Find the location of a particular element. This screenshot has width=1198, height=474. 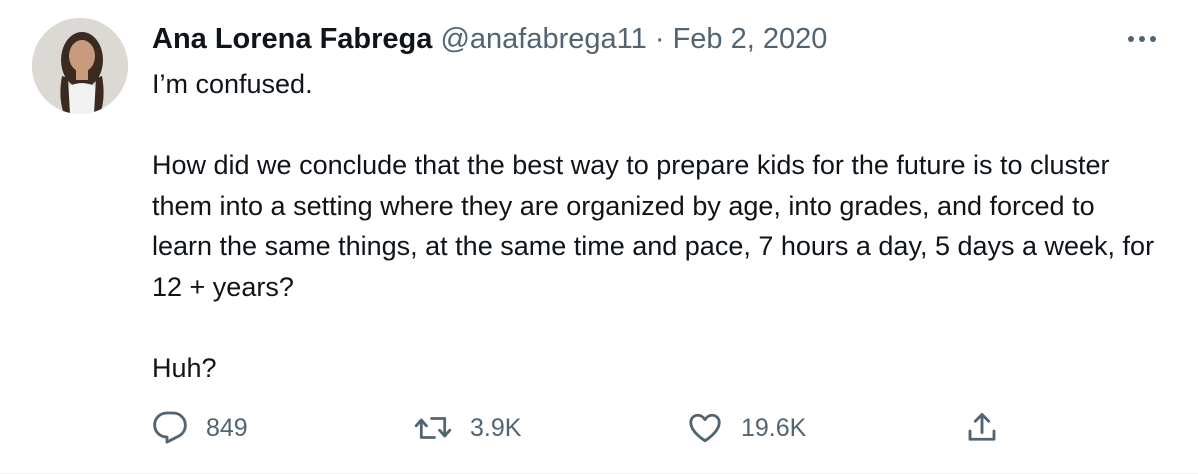

tweet-paragraph: I’m confused. is located at coordinates (232, 84).